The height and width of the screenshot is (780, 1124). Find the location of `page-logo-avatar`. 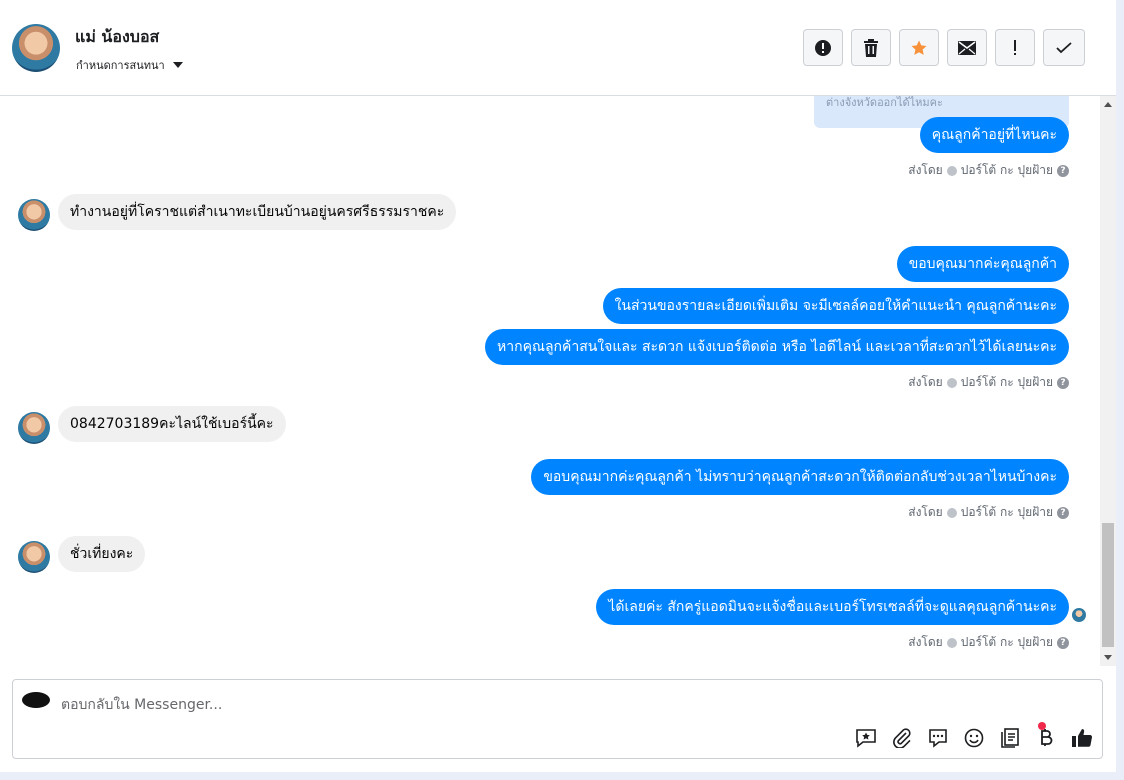

page-logo-avatar is located at coordinates (36, 700).